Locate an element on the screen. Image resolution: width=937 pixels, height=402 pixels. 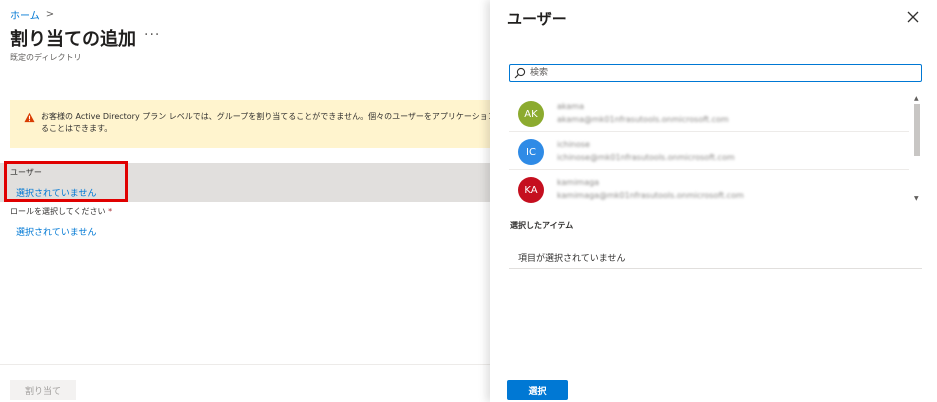
panel-title: ユーザー is located at coordinates (537, 19).